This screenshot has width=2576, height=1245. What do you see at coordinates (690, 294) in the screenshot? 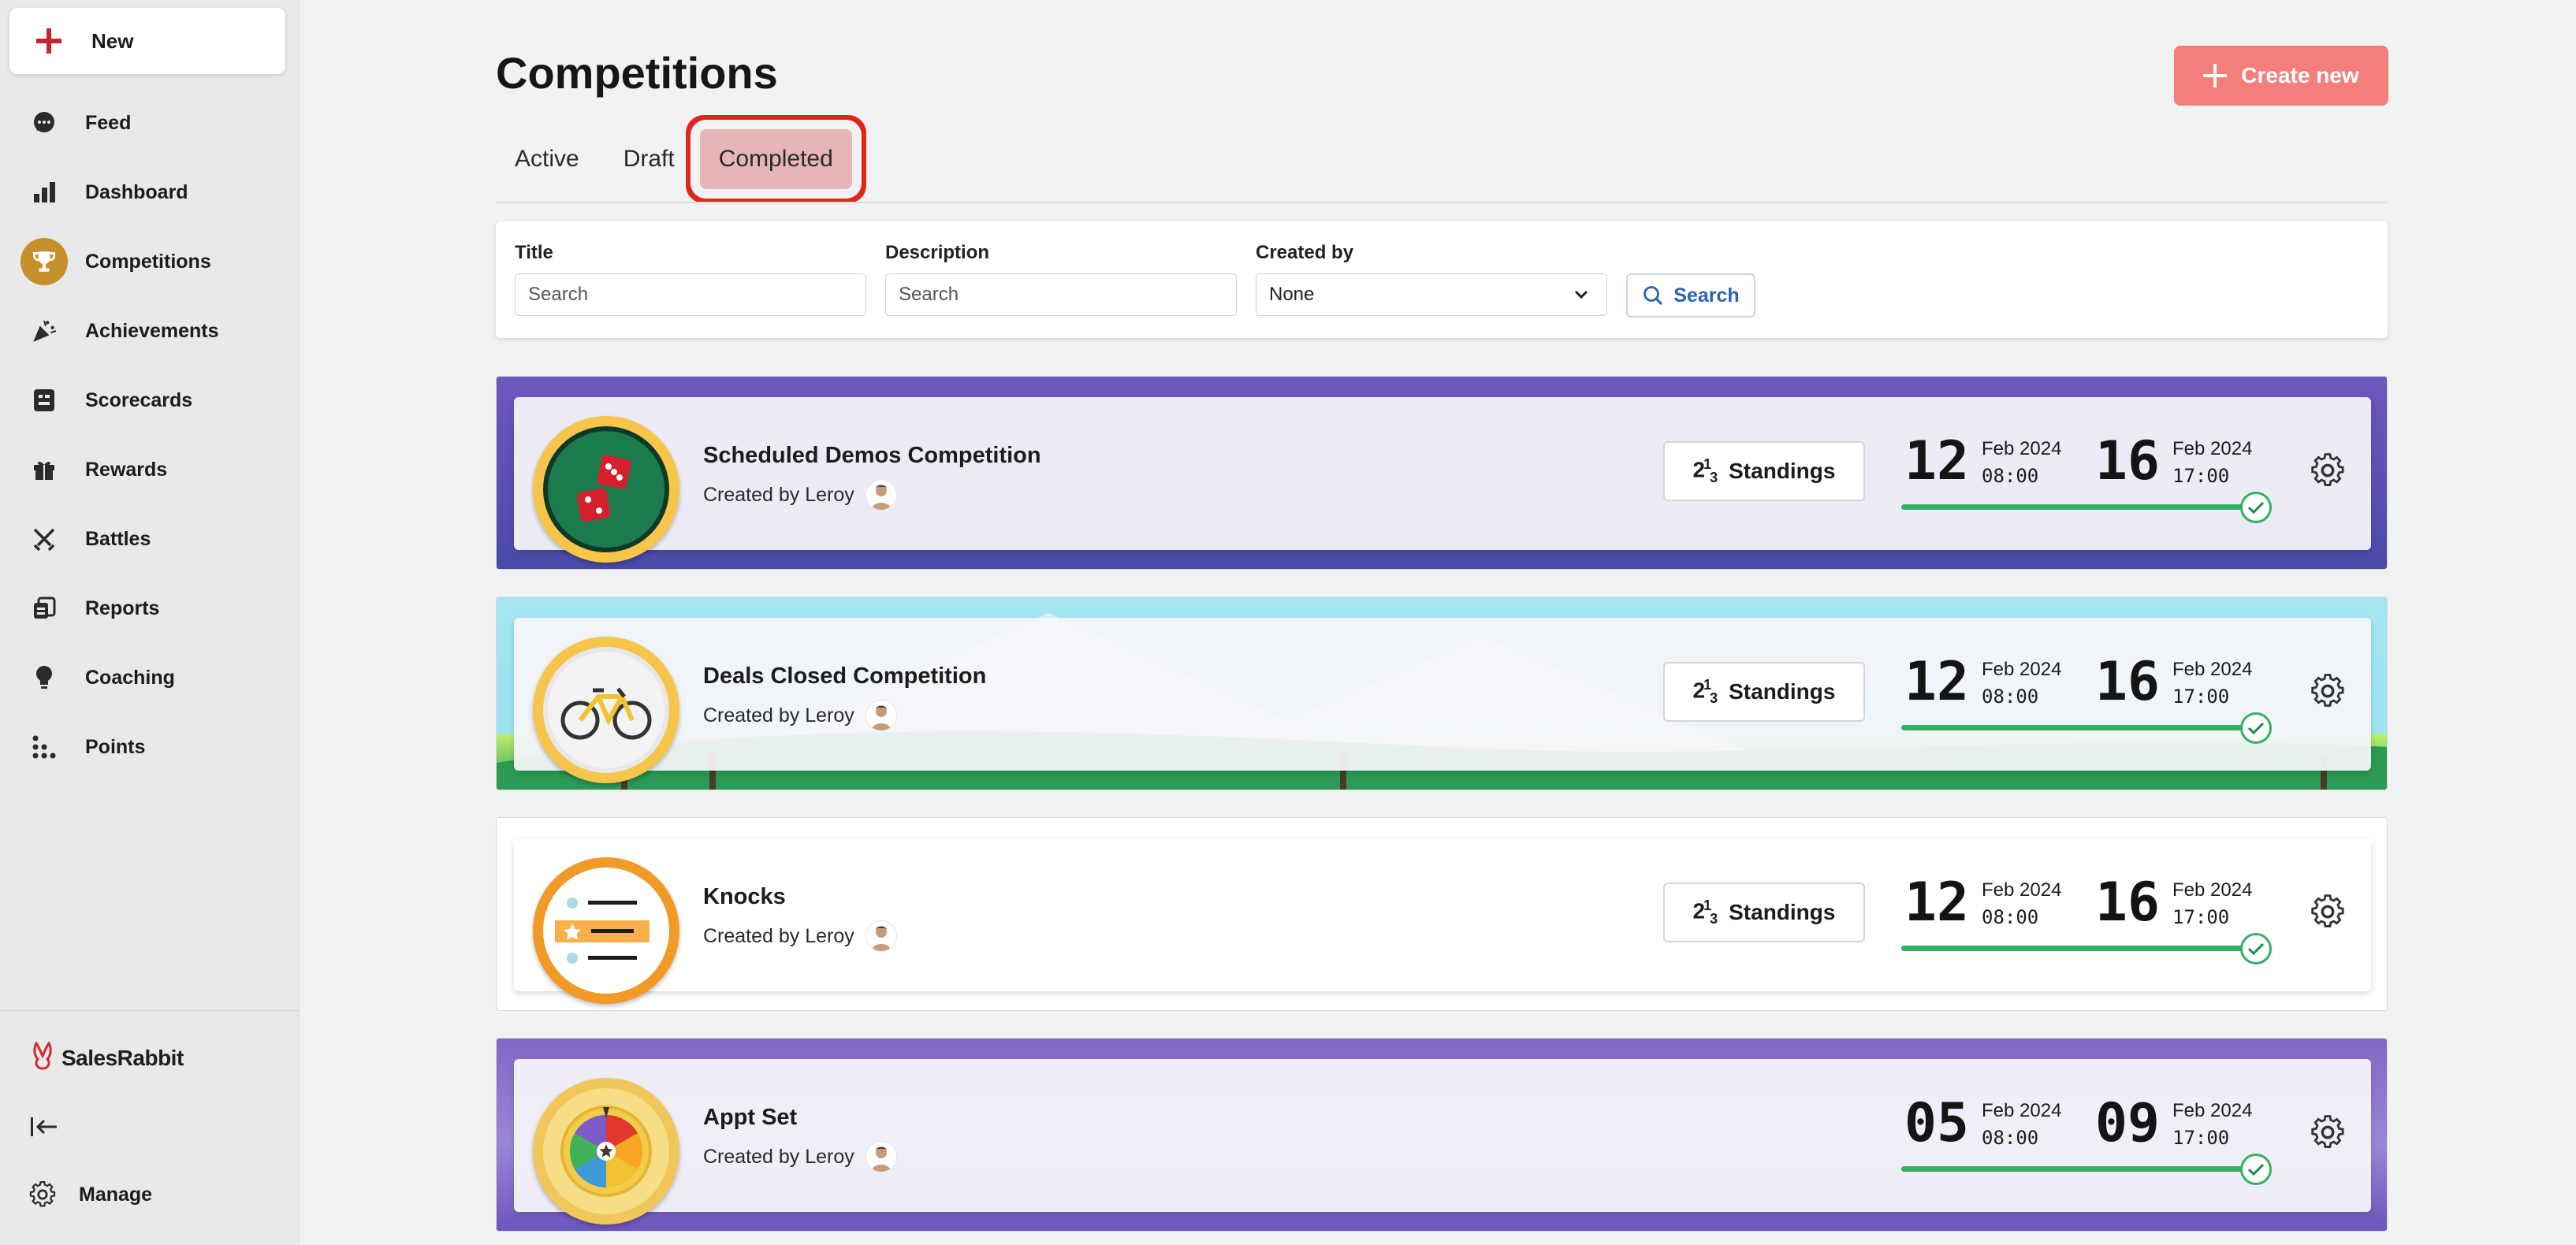
I see `title-search-input` at bounding box center [690, 294].